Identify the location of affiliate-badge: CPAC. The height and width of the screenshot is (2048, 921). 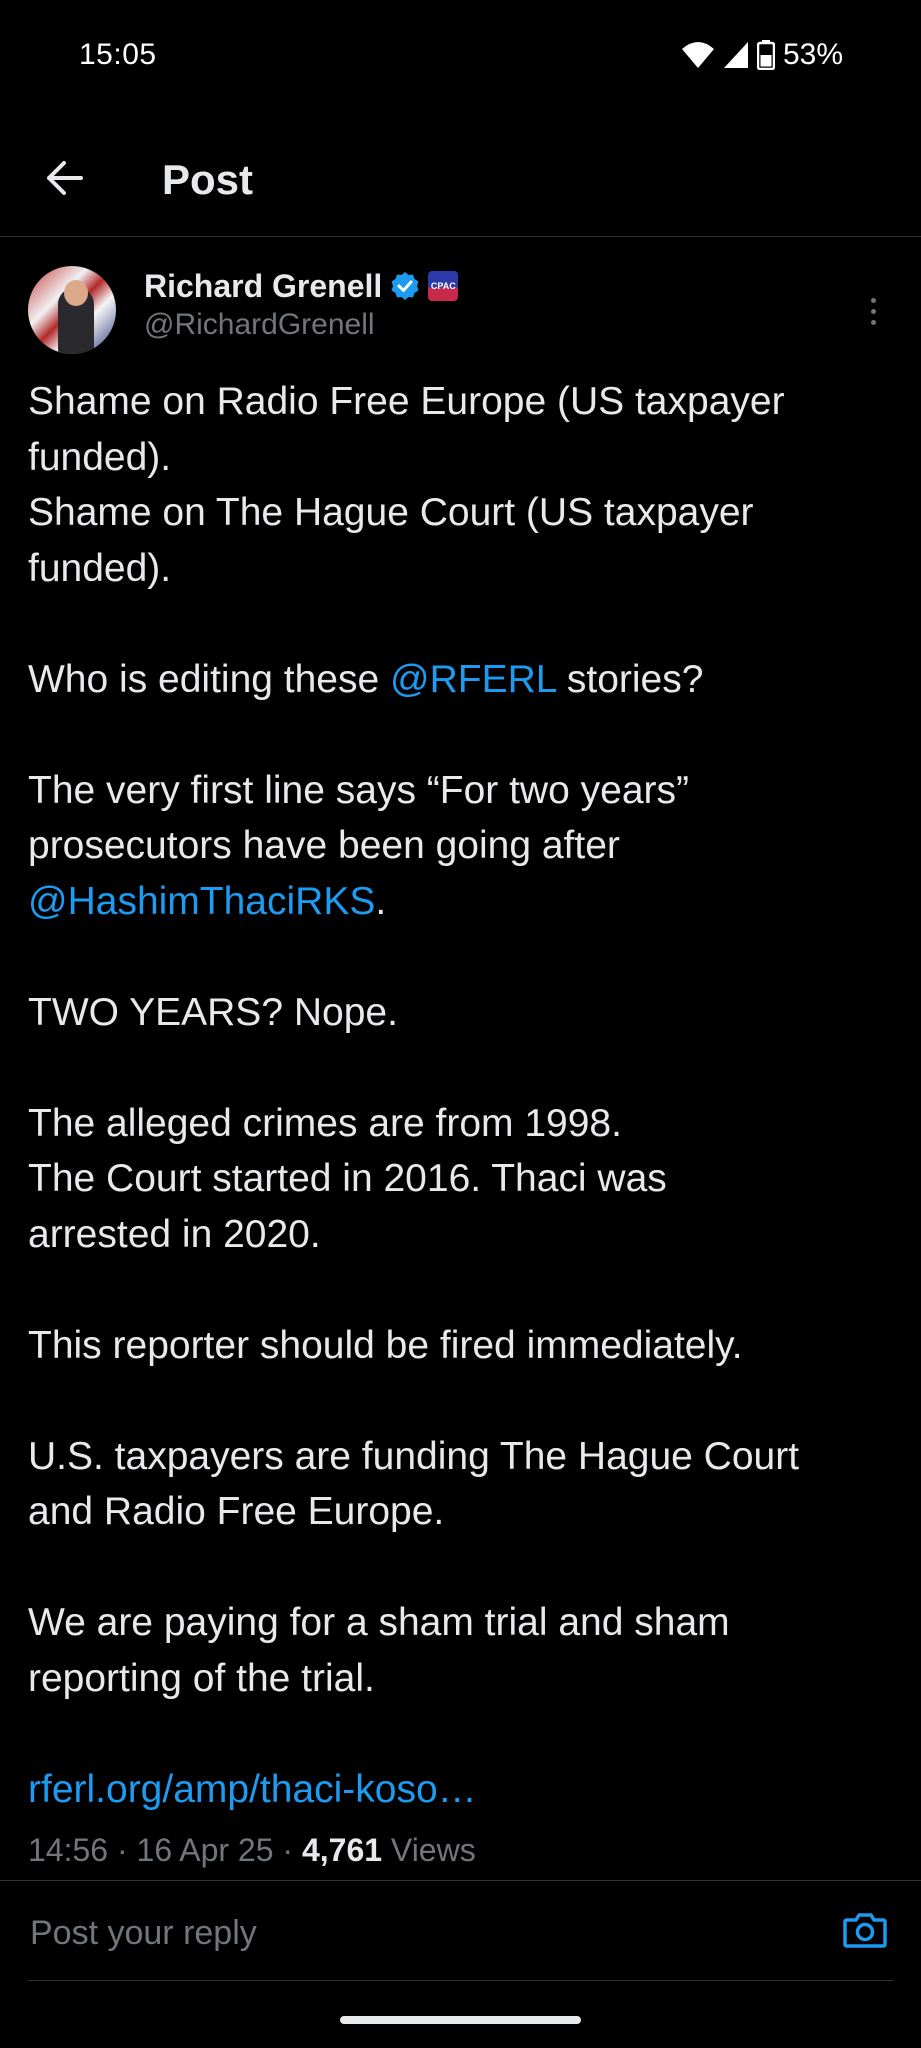
(443, 286).